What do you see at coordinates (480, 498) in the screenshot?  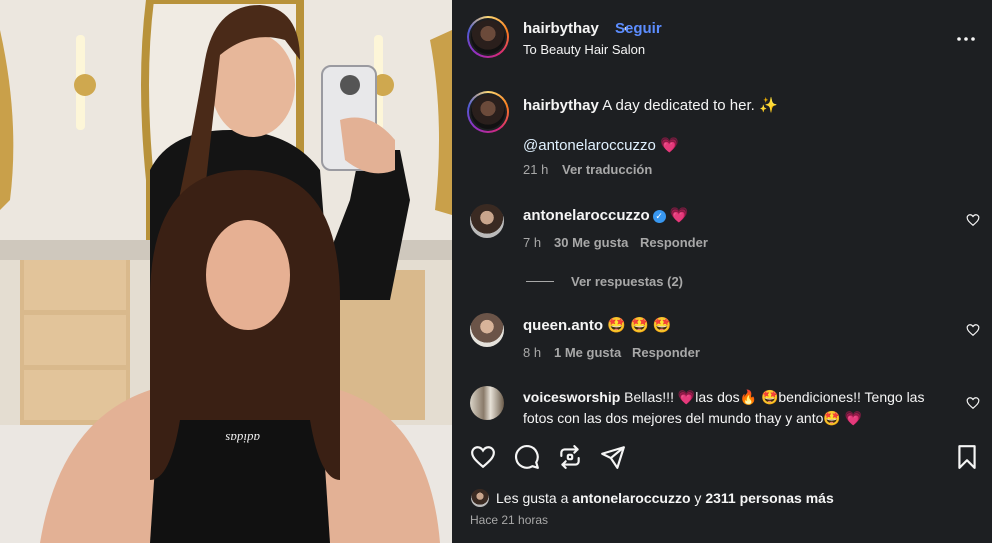 I see `liker-avatar` at bounding box center [480, 498].